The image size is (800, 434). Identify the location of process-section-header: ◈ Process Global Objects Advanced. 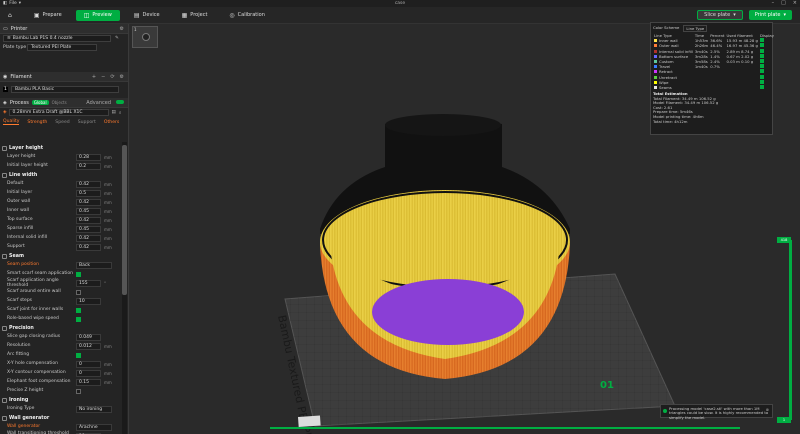
(64, 103).